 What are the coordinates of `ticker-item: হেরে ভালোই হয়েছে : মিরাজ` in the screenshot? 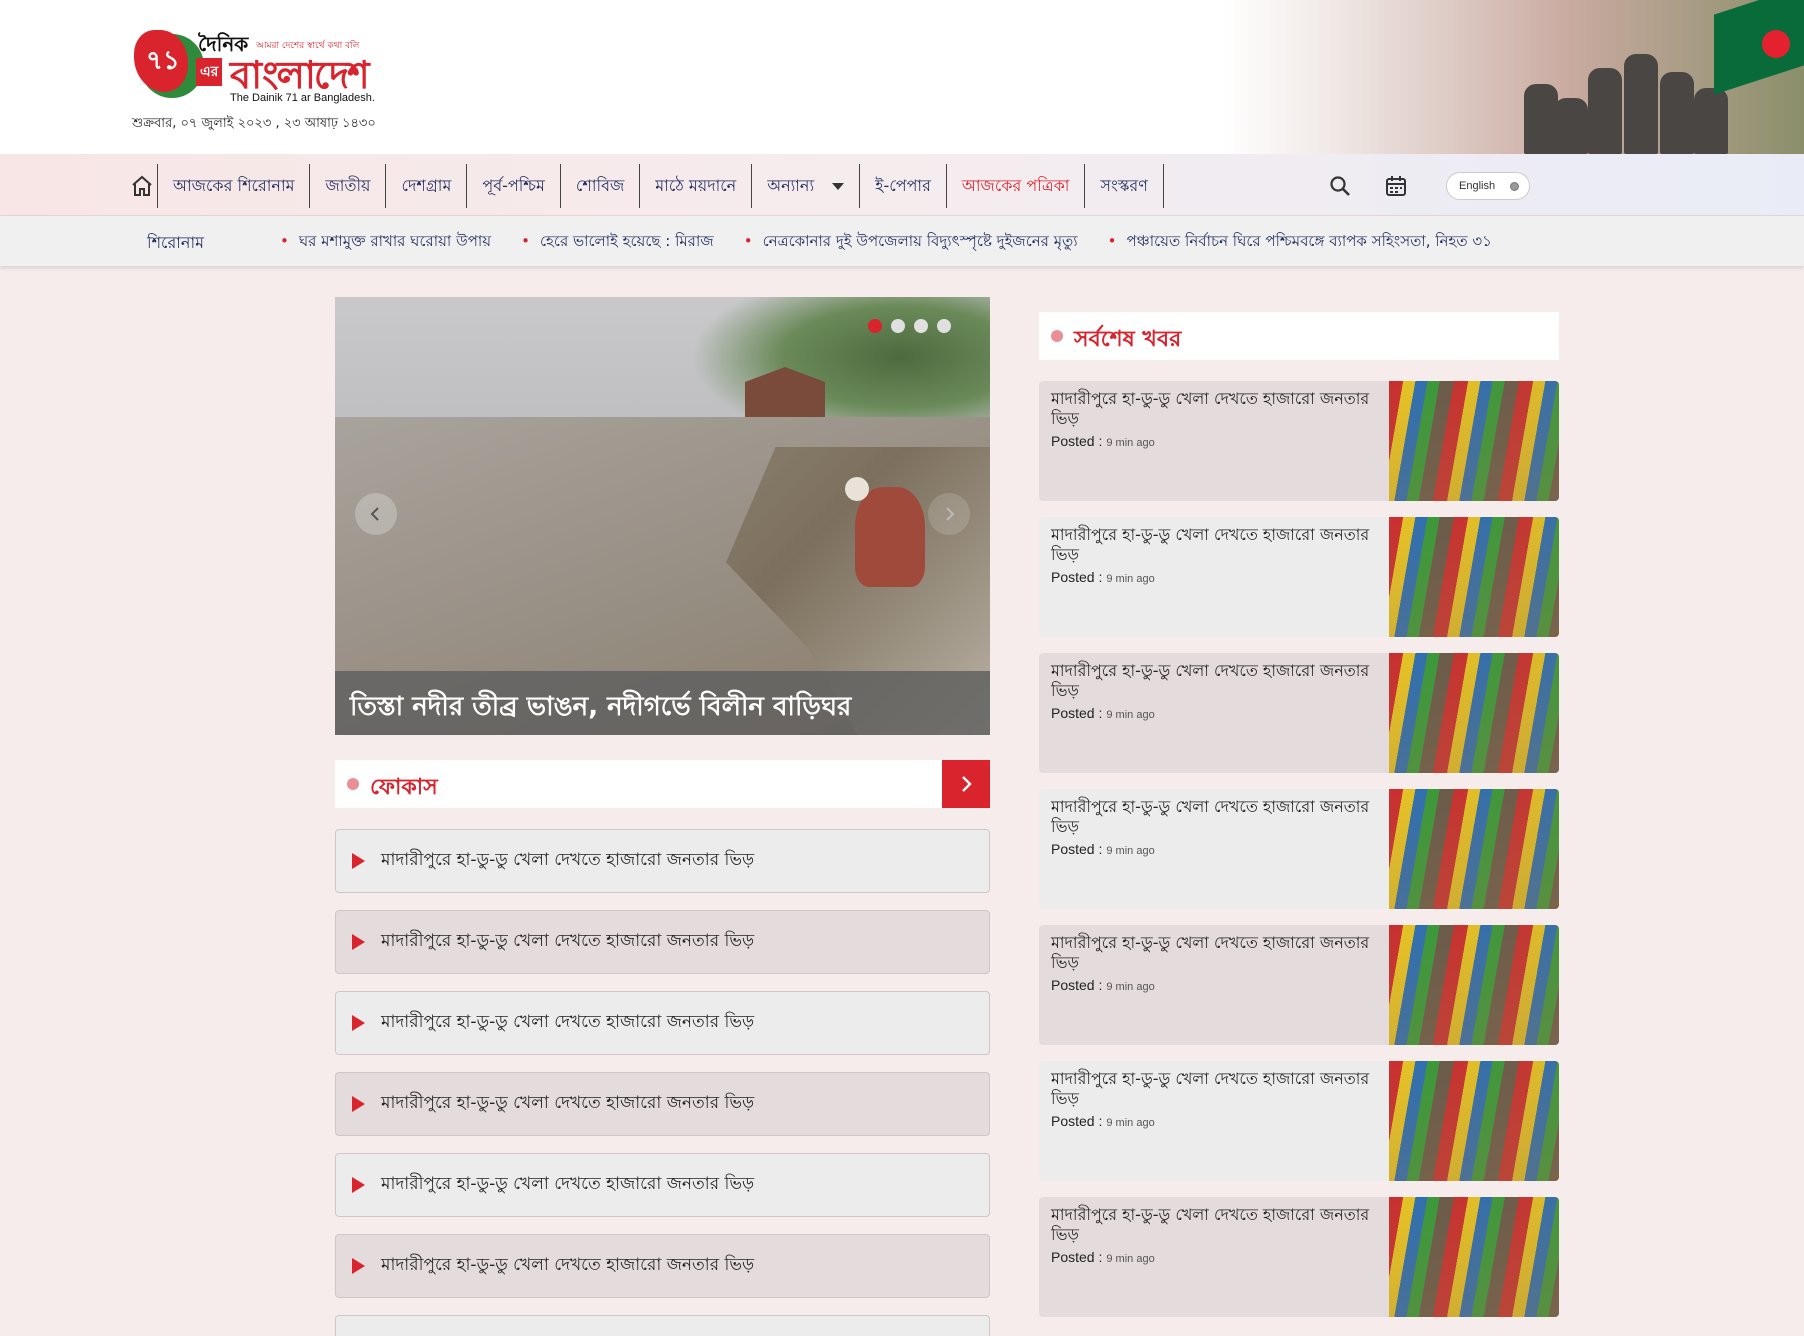 It's located at (617, 242).